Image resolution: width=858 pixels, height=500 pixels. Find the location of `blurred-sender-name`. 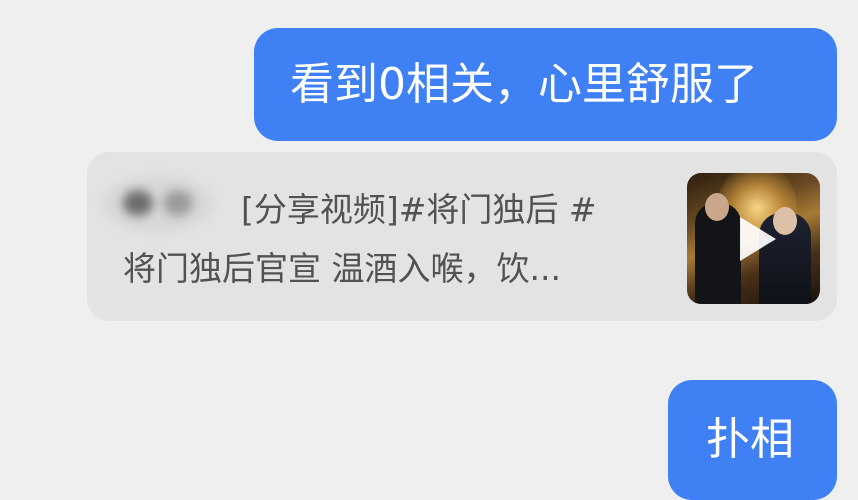

blurred-sender-name is located at coordinates (158, 204).